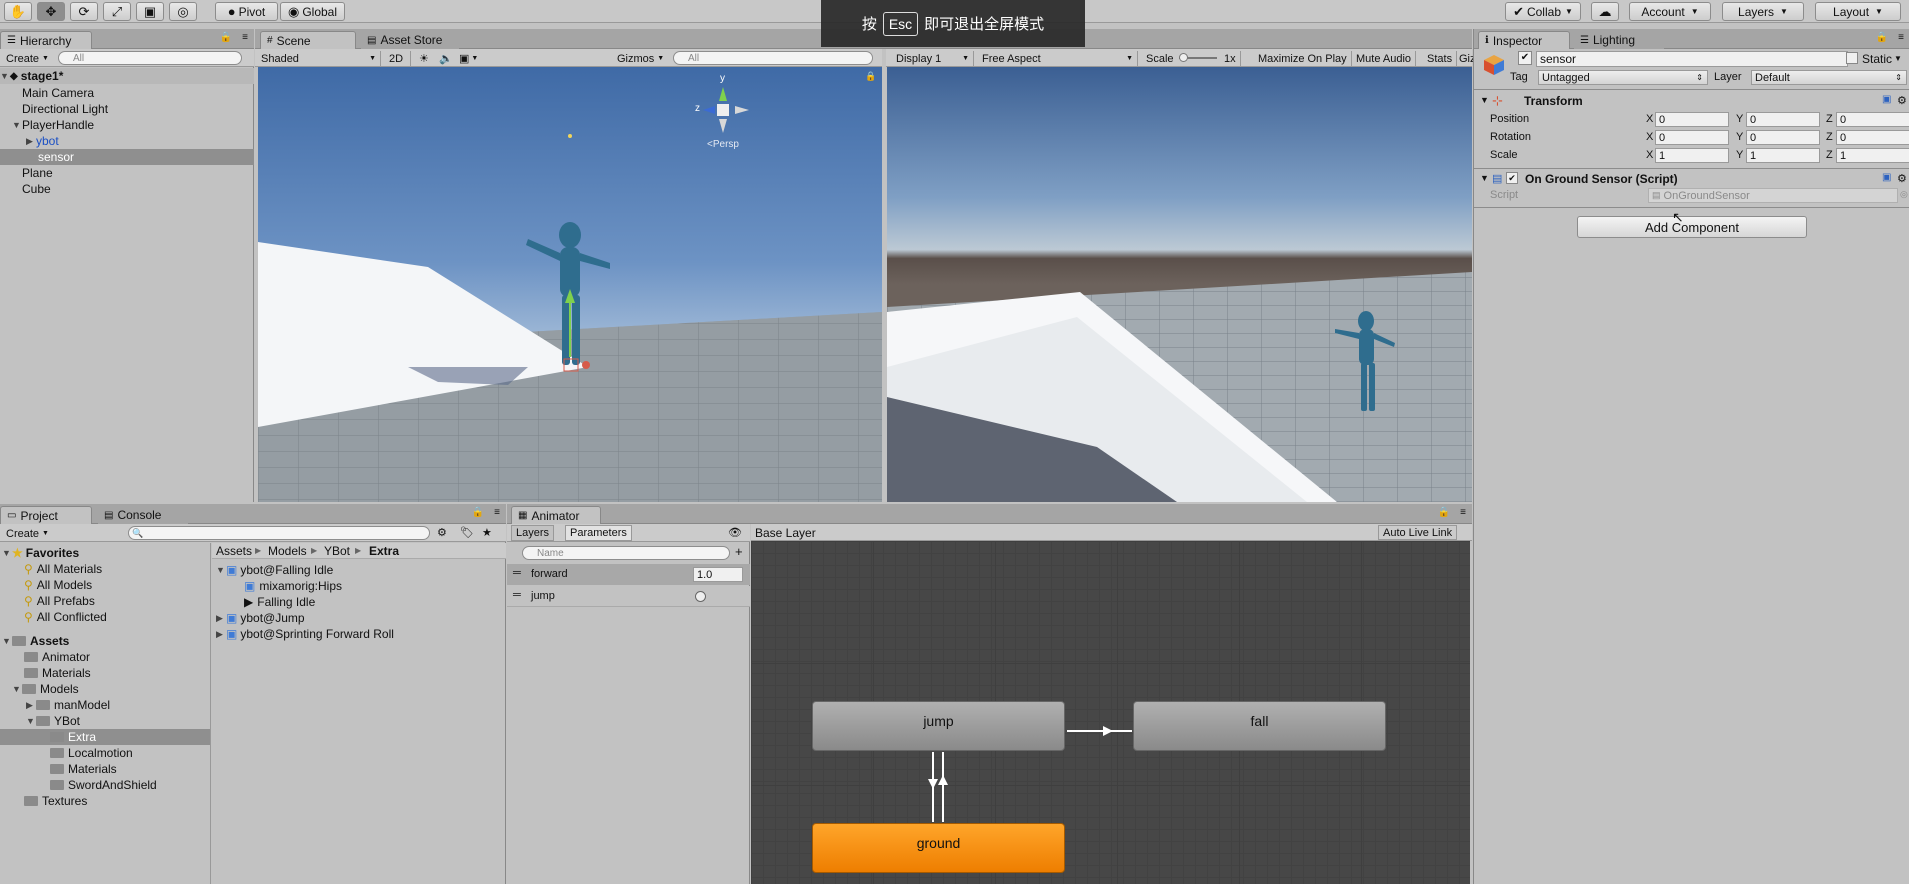 Image resolution: width=1909 pixels, height=884 pixels. What do you see at coordinates (234, 551) in the screenshot?
I see `breadcrumb-assets: Assets` at bounding box center [234, 551].